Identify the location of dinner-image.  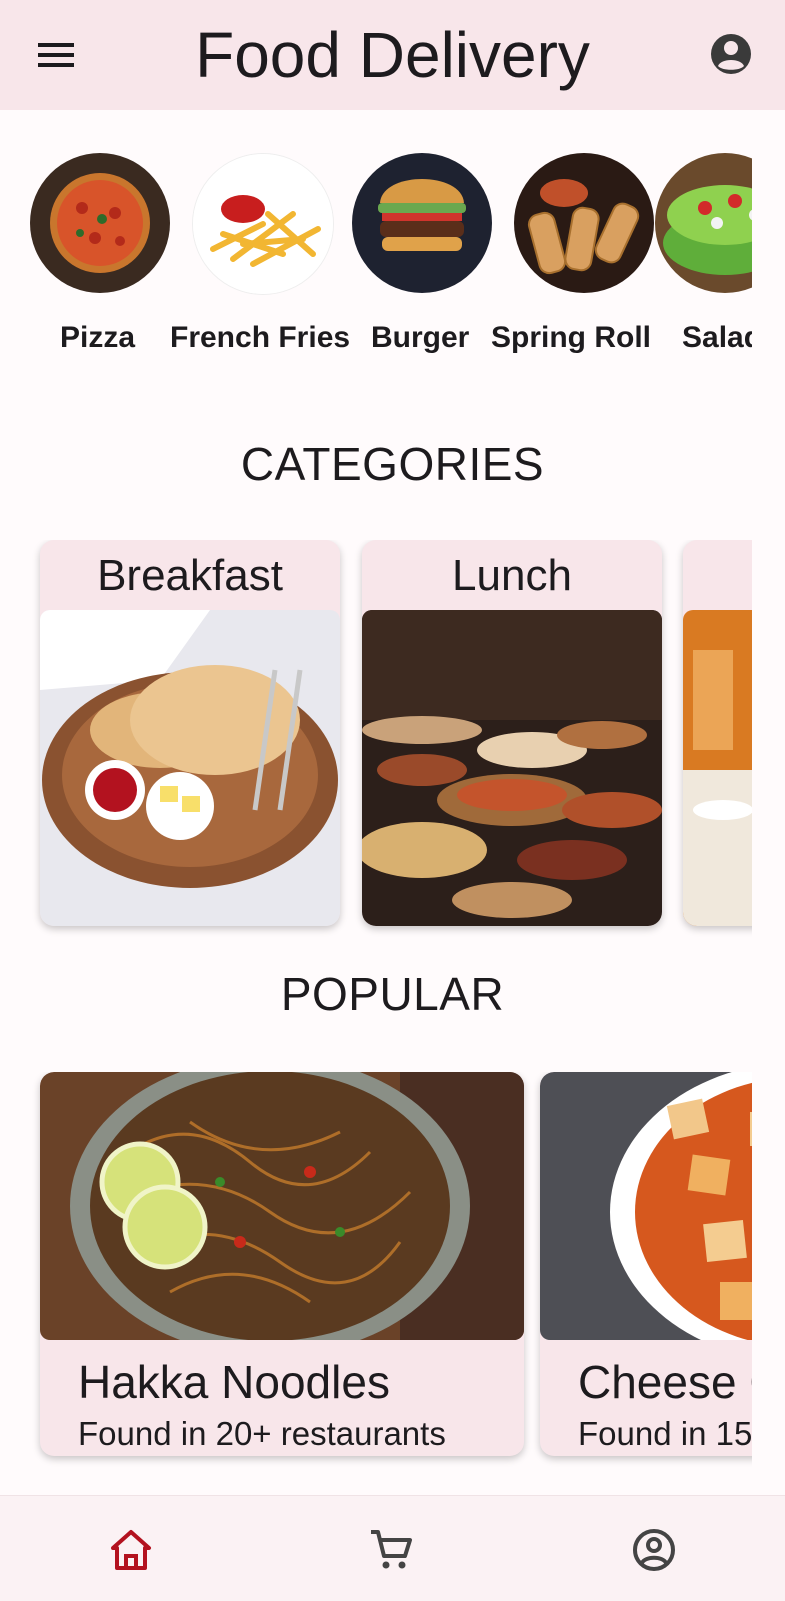
(717, 768).